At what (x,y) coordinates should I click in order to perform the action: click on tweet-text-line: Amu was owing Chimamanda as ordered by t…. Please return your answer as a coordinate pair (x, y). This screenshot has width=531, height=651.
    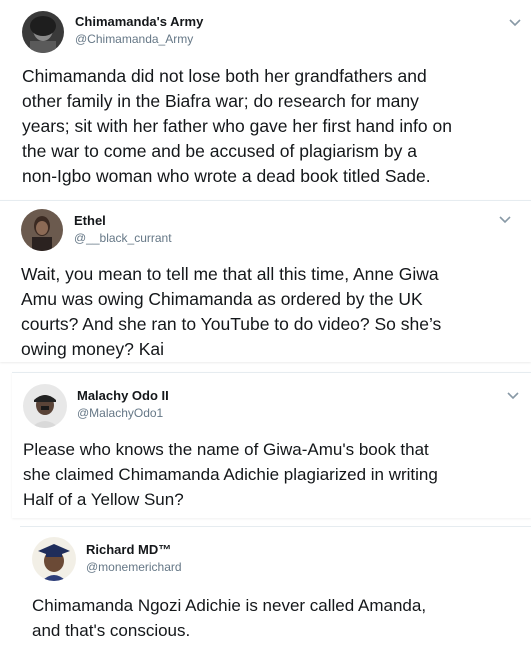
    Looking at the image, I should click on (222, 299).